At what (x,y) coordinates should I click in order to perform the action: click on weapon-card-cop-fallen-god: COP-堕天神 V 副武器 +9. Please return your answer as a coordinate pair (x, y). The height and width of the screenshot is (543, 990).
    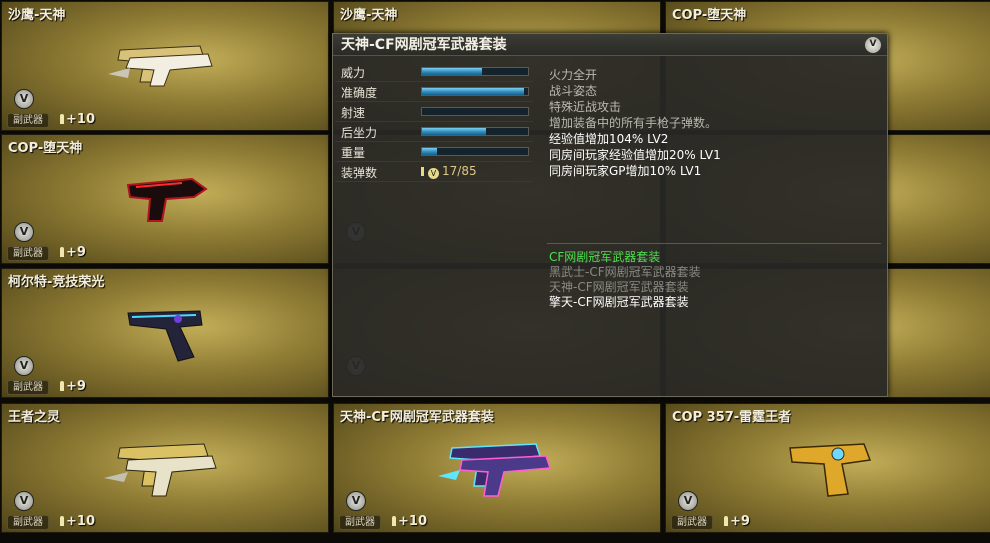
    Looking at the image, I should click on (165, 199).